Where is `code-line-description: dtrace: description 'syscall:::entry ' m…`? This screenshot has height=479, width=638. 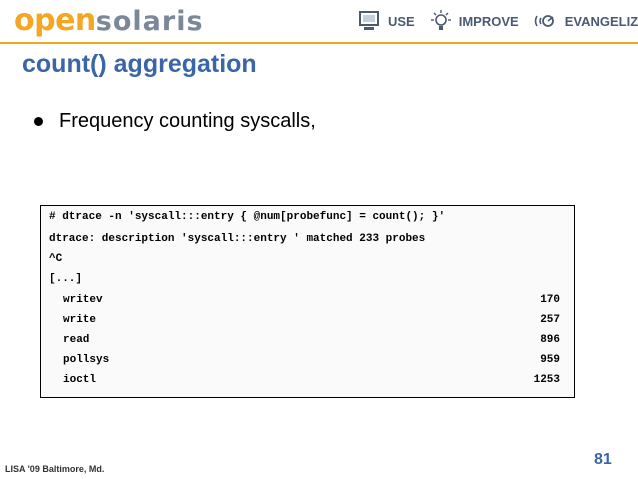
code-line-description: dtrace: description 'syscall:::entry ' m… is located at coordinates (237, 239).